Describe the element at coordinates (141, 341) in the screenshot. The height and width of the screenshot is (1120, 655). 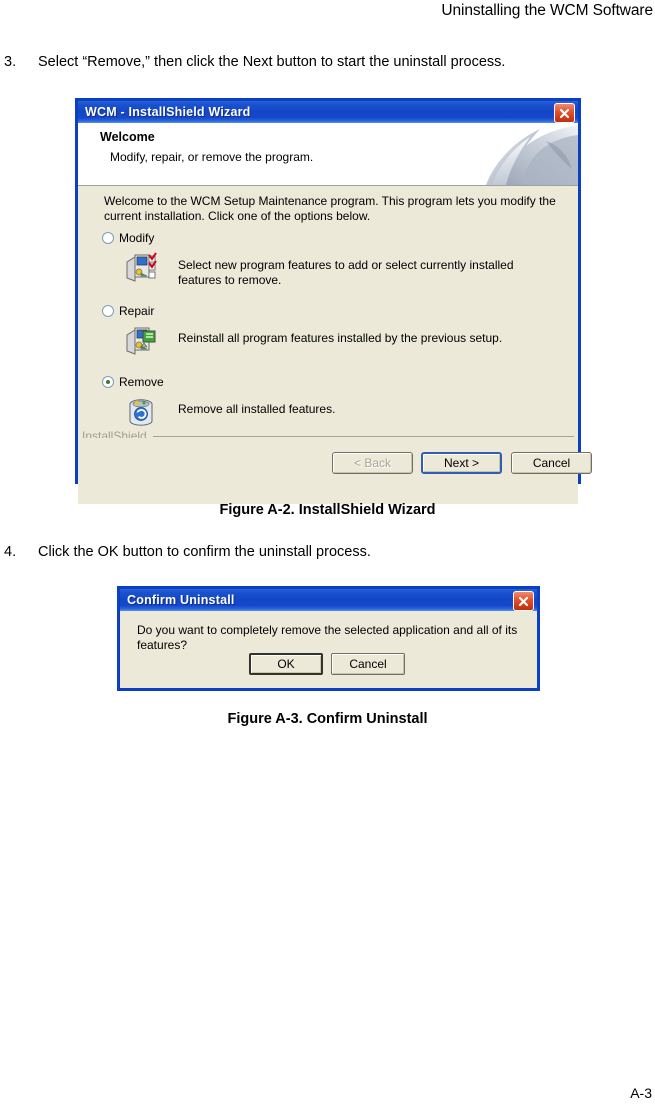
I see `repair-features-icon` at that location.